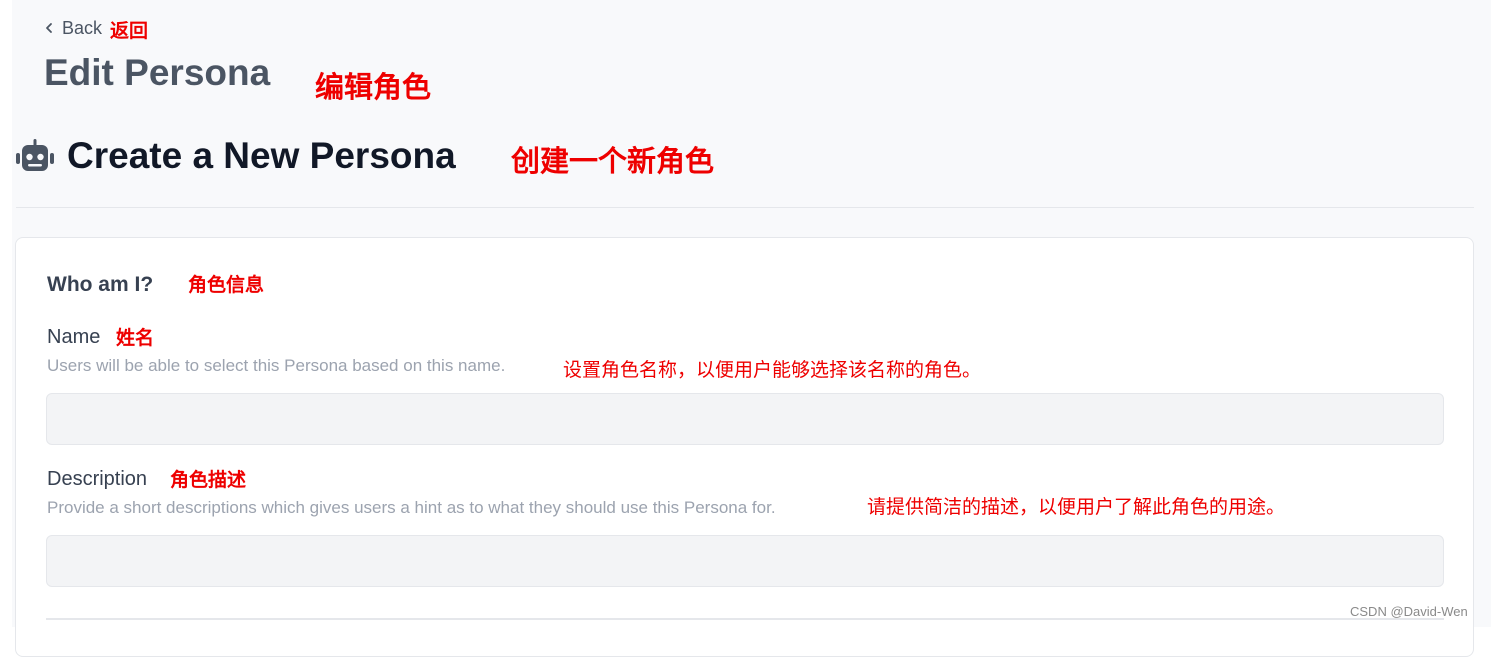 The height and width of the screenshot is (657, 1491). What do you see at coordinates (613, 162) in the screenshot?
I see `create-title-annotation: 创建一个新角色` at bounding box center [613, 162].